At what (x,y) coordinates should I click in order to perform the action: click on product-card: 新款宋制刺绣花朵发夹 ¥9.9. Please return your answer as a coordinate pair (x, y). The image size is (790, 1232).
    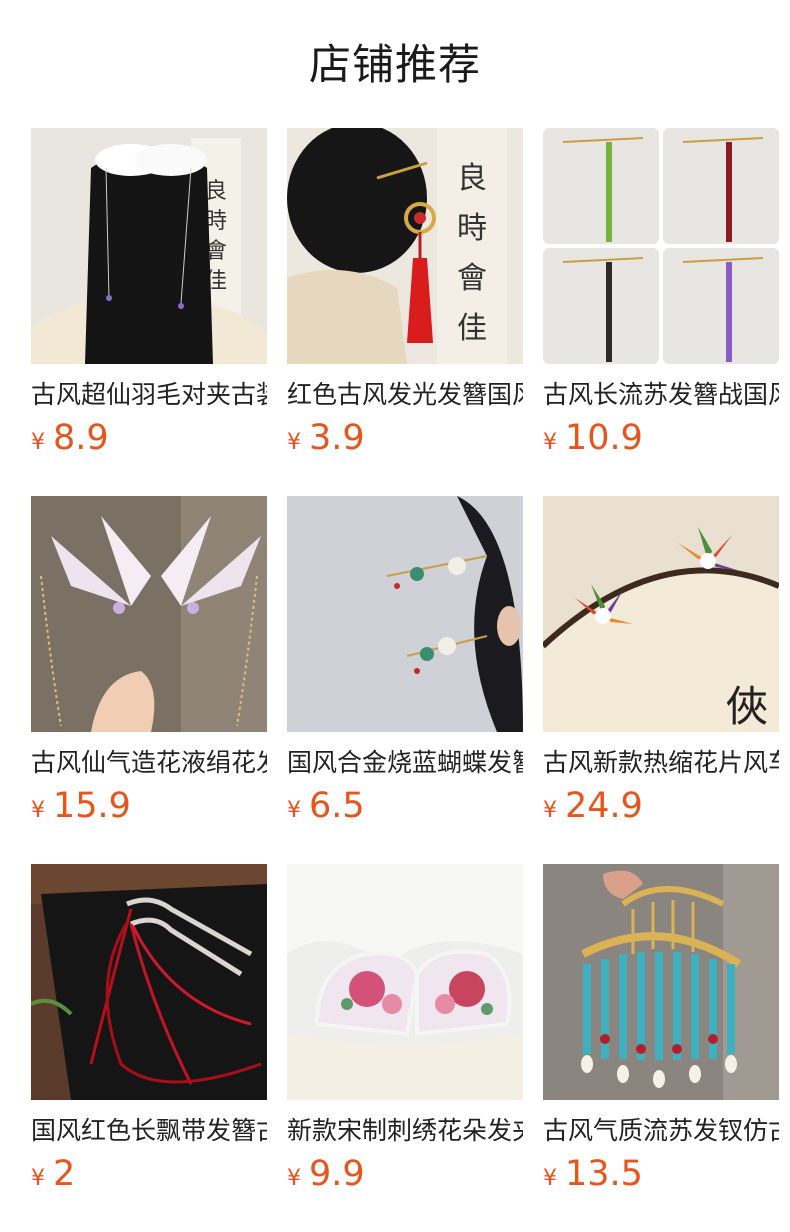
    Looking at the image, I should click on (405, 1034).